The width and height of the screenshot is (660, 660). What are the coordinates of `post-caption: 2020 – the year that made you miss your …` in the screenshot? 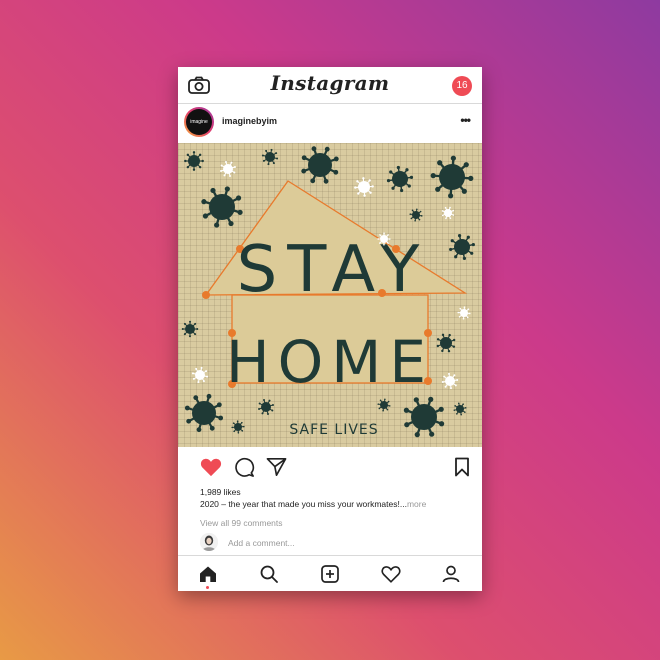 It's located at (313, 504).